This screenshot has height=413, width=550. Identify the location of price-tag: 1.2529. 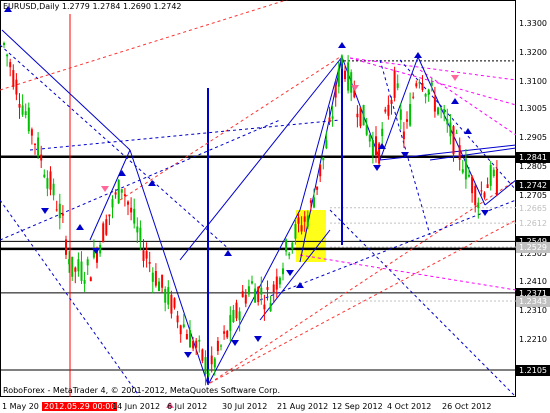
(533, 248).